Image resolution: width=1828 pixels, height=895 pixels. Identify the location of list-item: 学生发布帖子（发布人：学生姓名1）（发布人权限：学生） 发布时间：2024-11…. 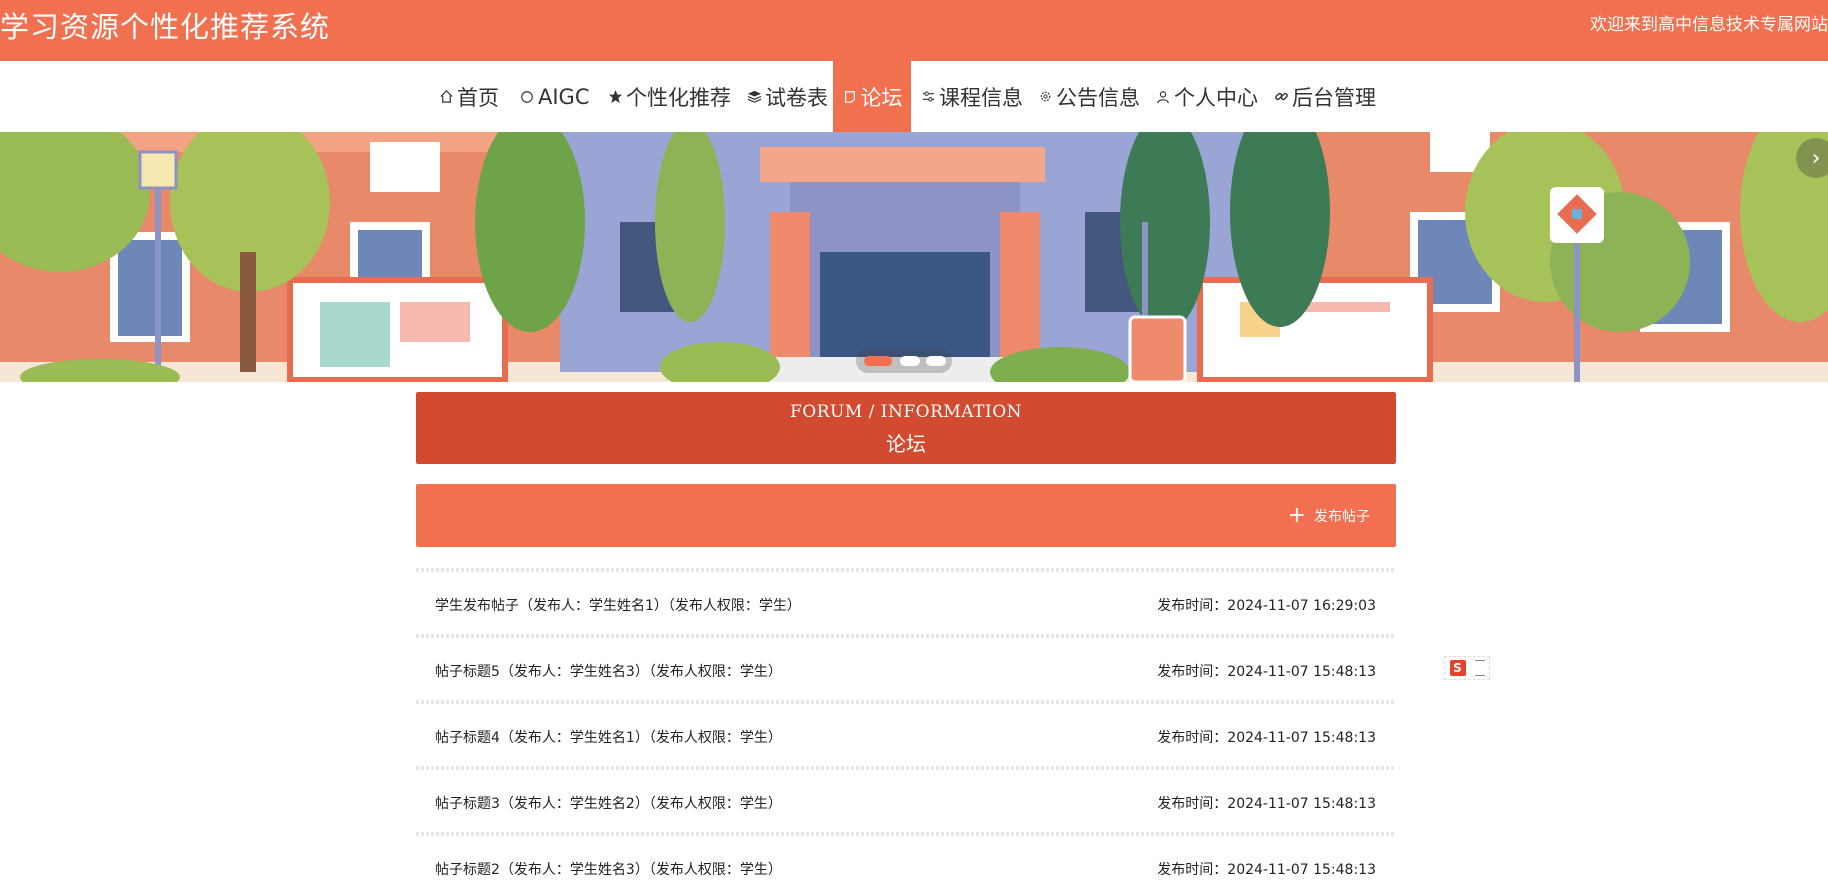
(906, 599).